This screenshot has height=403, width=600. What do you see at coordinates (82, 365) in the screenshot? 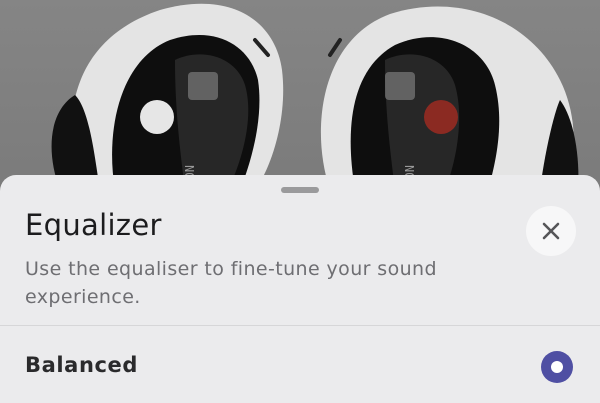
I see `option-label: Balanced` at bounding box center [82, 365].